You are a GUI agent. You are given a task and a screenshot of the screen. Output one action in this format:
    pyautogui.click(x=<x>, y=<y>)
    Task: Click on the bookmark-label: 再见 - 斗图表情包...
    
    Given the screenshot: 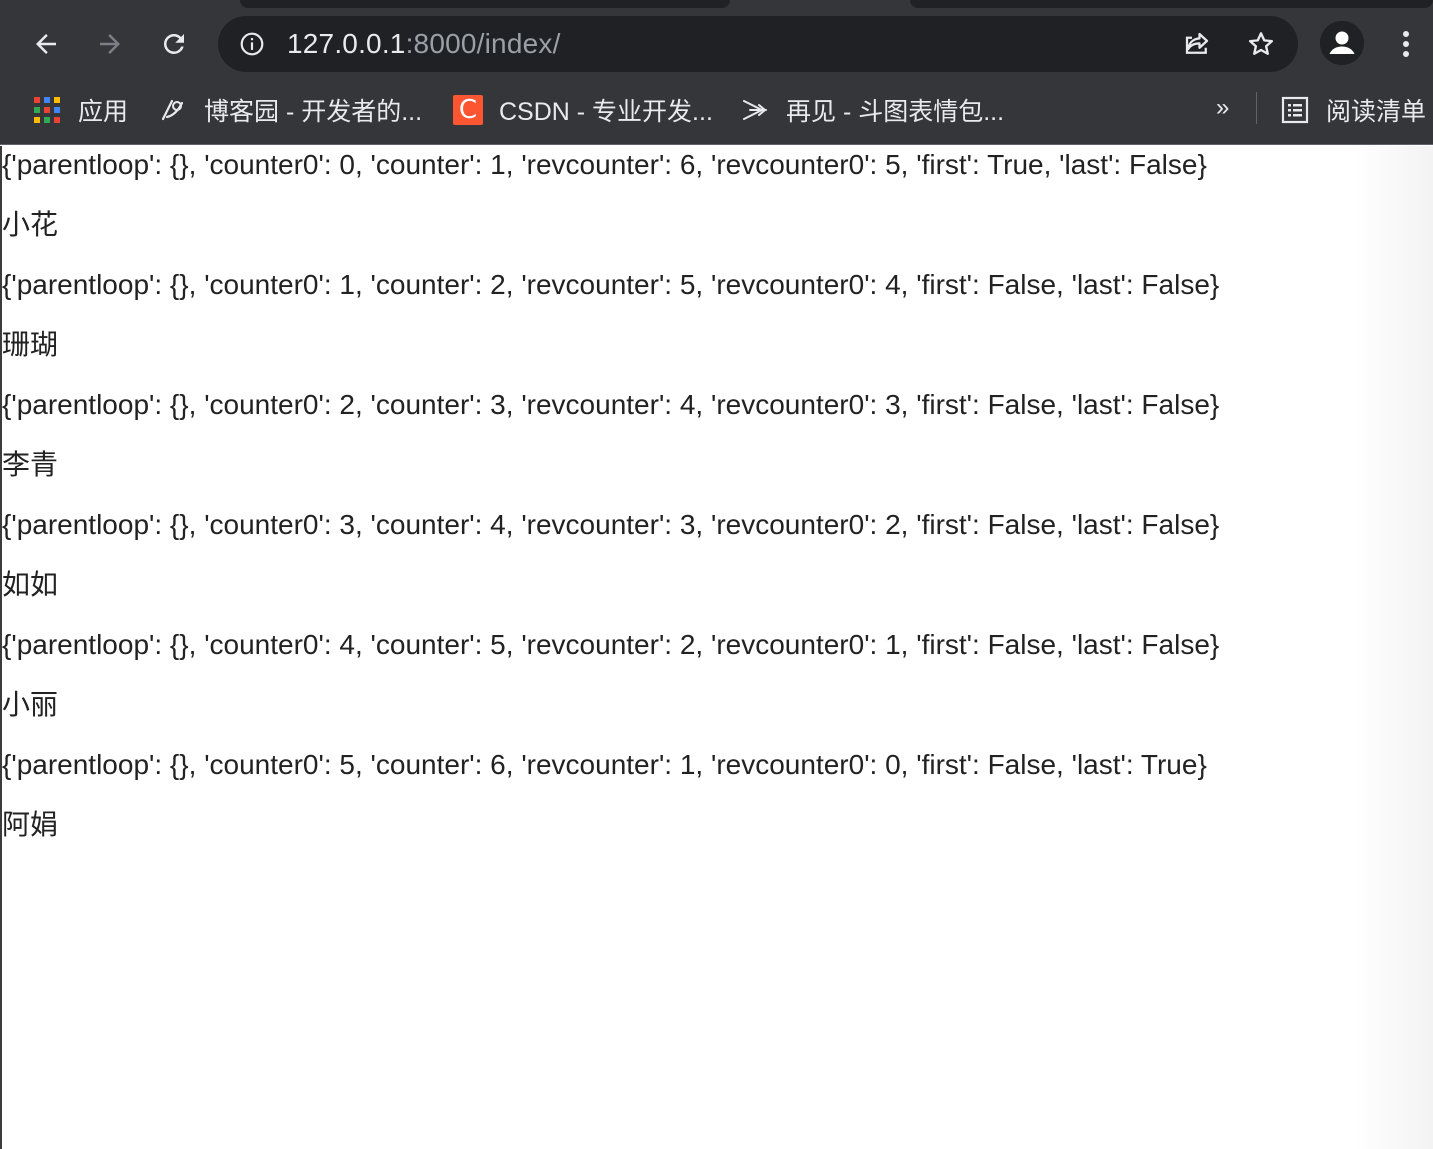 What is the action you would take?
    pyautogui.click(x=895, y=112)
    